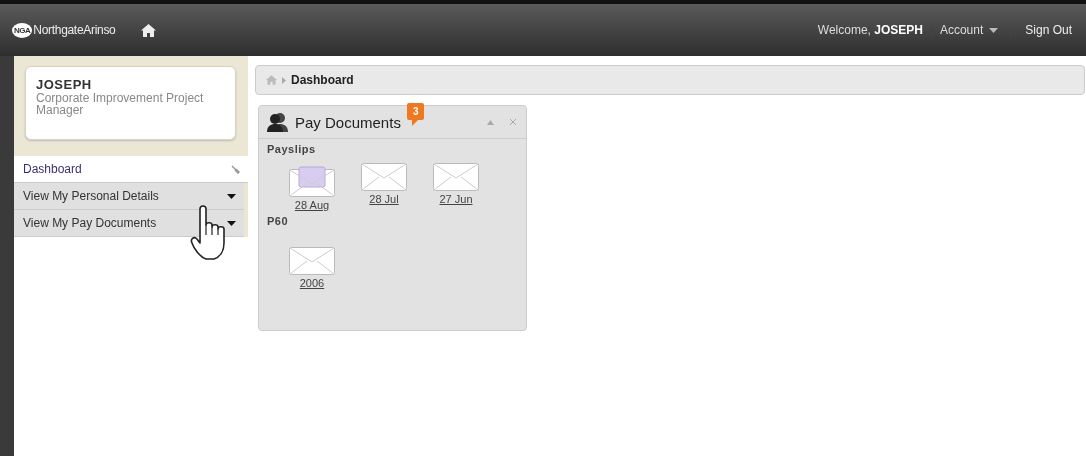 This screenshot has width=1086, height=456. Describe the element at coordinates (120, 104) in the screenshot. I see `profile-role: Corporate Improvement Project Manager` at that location.